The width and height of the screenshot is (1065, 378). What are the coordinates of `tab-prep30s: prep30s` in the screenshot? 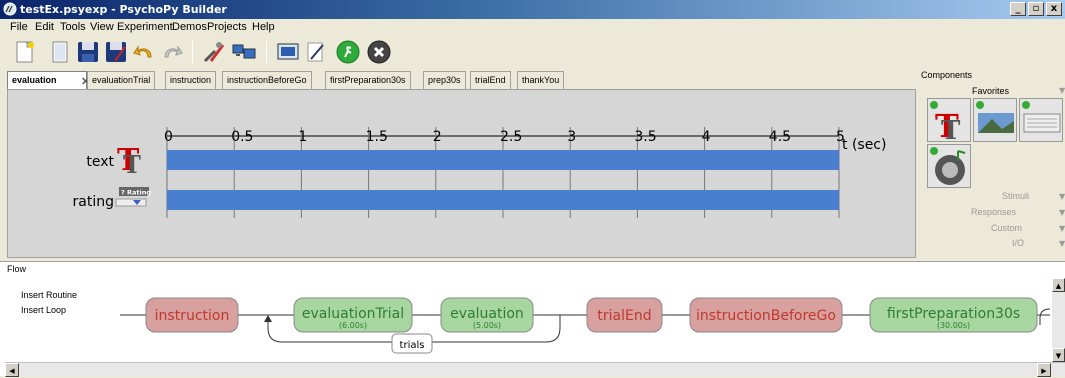 It's located at (444, 80).